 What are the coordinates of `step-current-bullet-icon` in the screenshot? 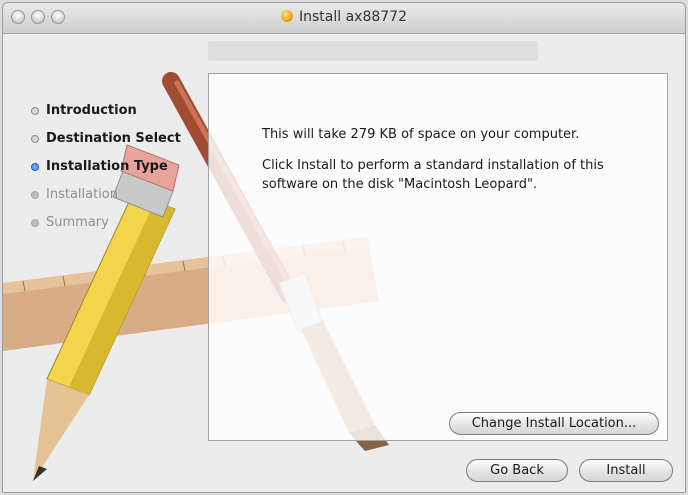 It's located at (35, 167).